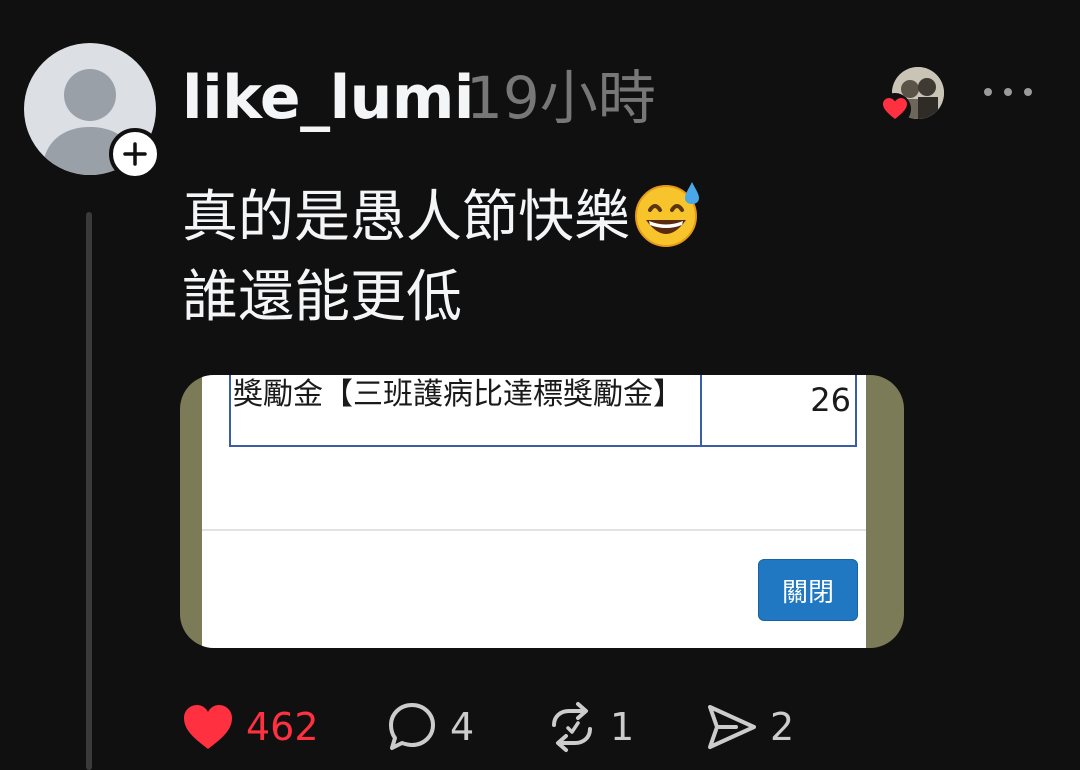  I want to click on thread-line, so click(89, 491).